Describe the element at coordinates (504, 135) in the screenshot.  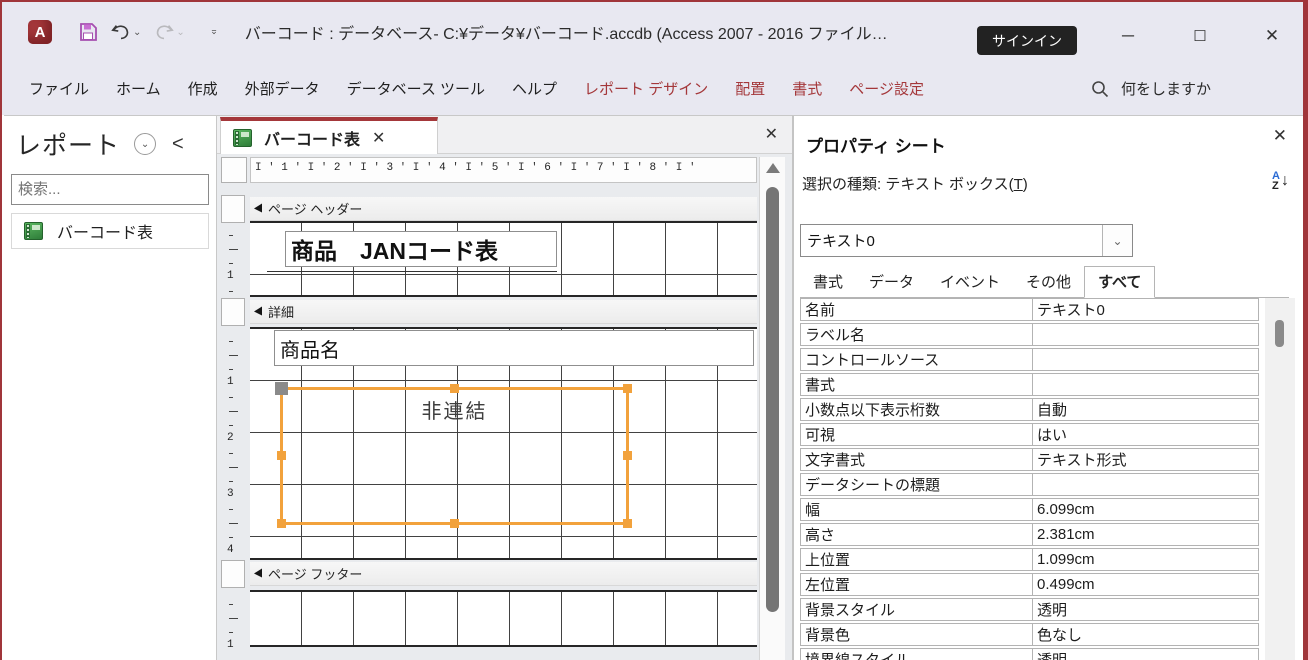
I see `document-tab-strip: バーコード表 ✕ ✕` at that location.